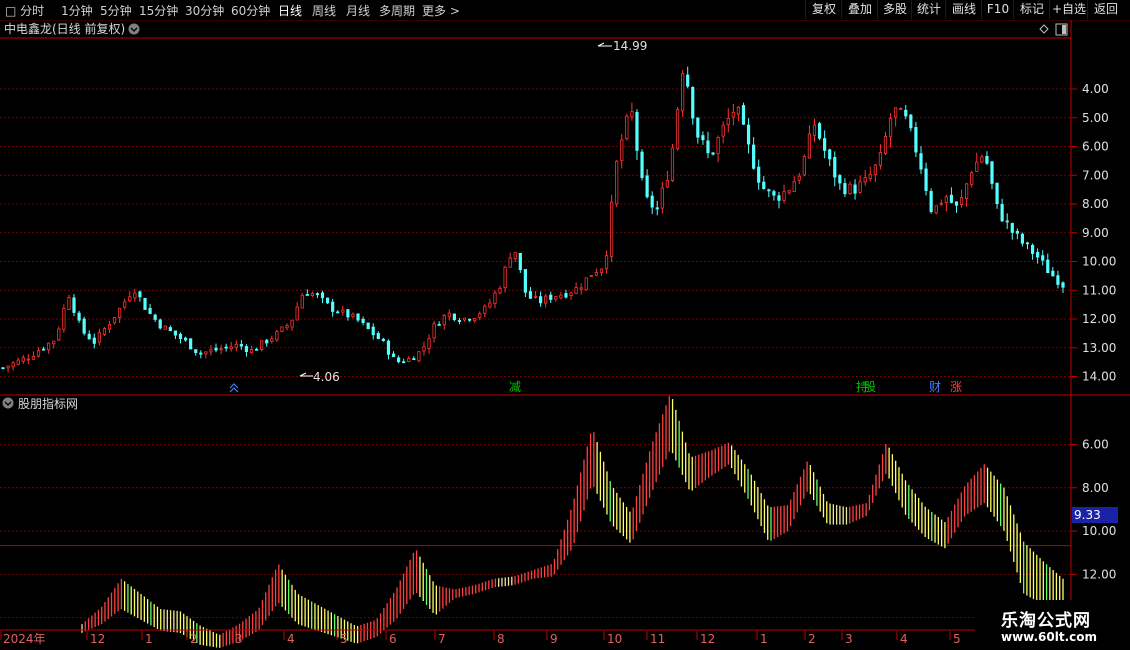 This screenshot has height=650, width=1130. Describe the element at coordinates (24, 639) in the screenshot. I see `year-label: 2024年` at that location.